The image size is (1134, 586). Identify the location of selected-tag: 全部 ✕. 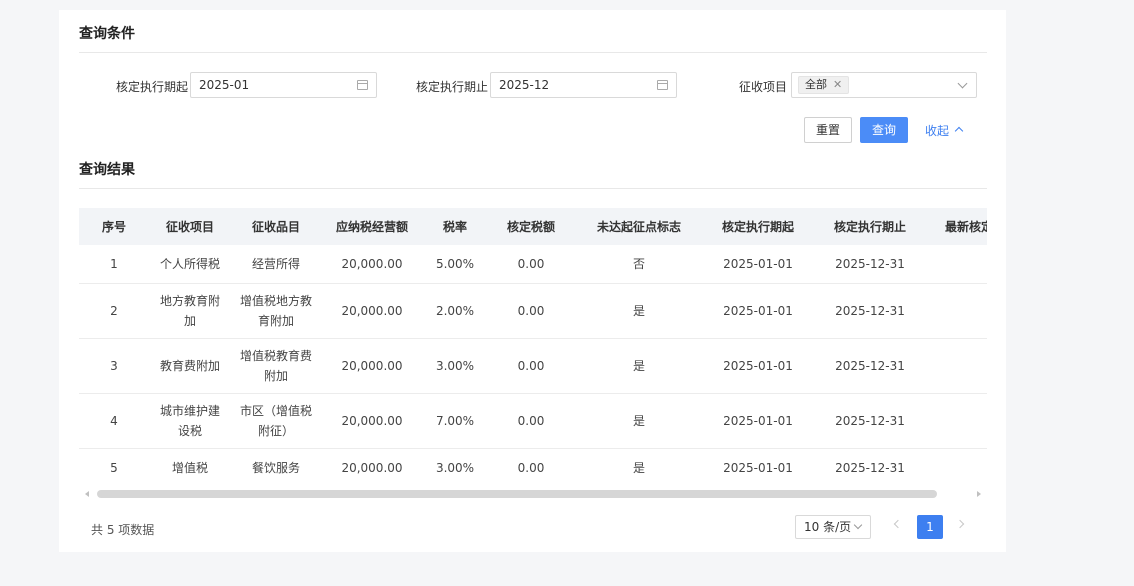
(824, 85).